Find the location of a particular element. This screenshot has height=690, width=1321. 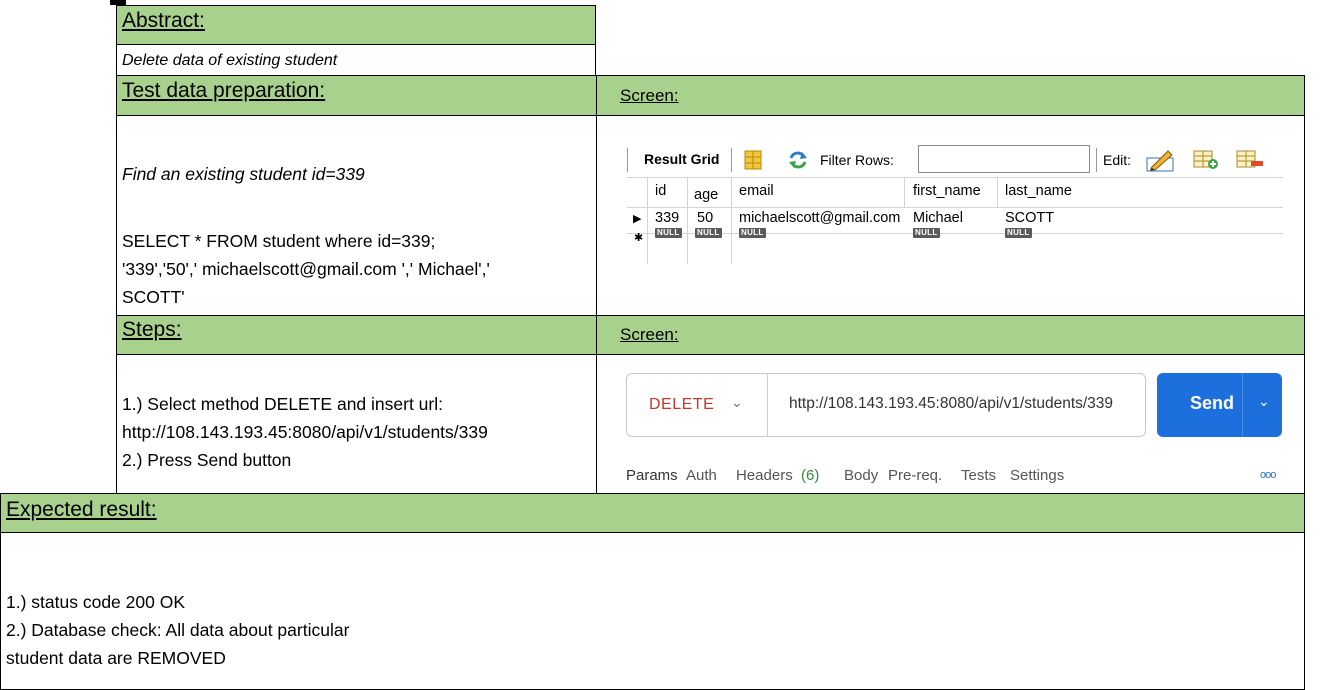

cell-last-name: SCOTT is located at coordinates (1029, 218).